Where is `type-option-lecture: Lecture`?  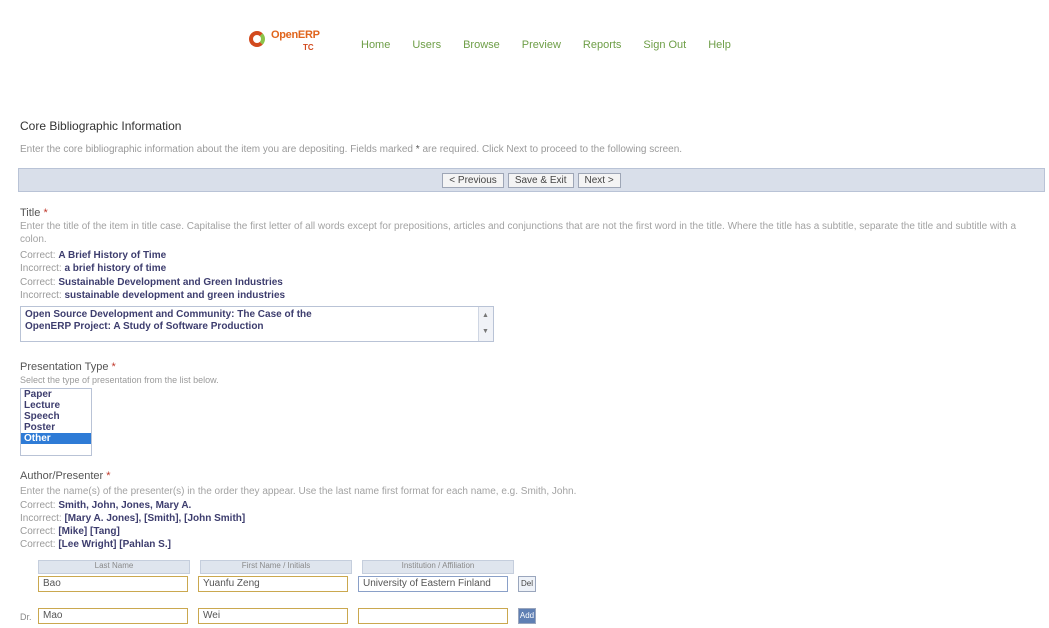 type-option-lecture: Lecture is located at coordinates (56, 405).